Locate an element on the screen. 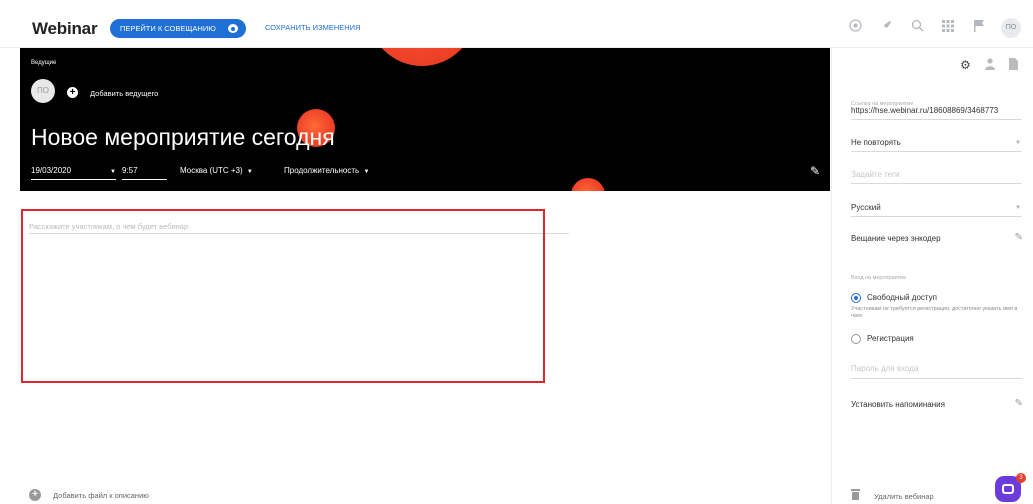  repeat-select: Не повторять is located at coordinates (876, 142).